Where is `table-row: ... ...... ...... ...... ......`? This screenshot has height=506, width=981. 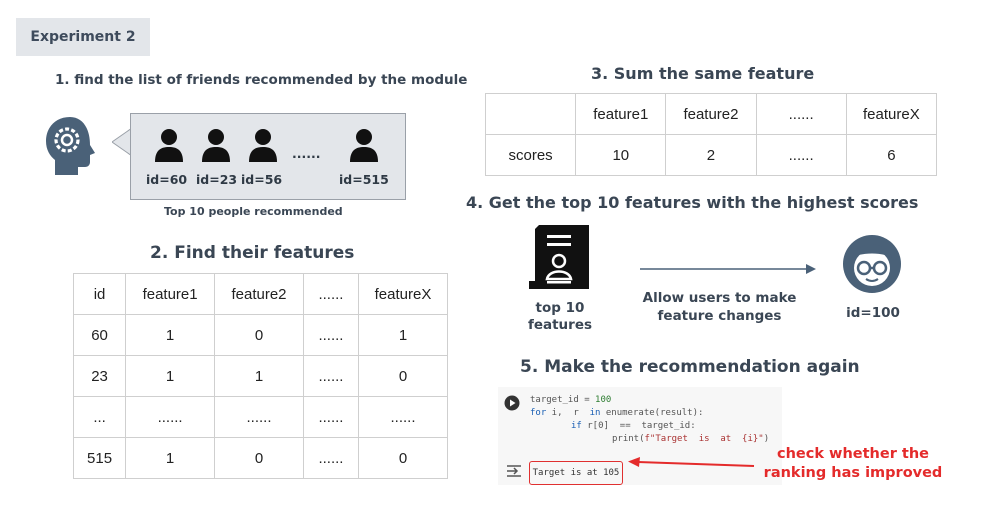
table-row: ... ...... ...... ...... ...... is located at coordinates (260, 417).